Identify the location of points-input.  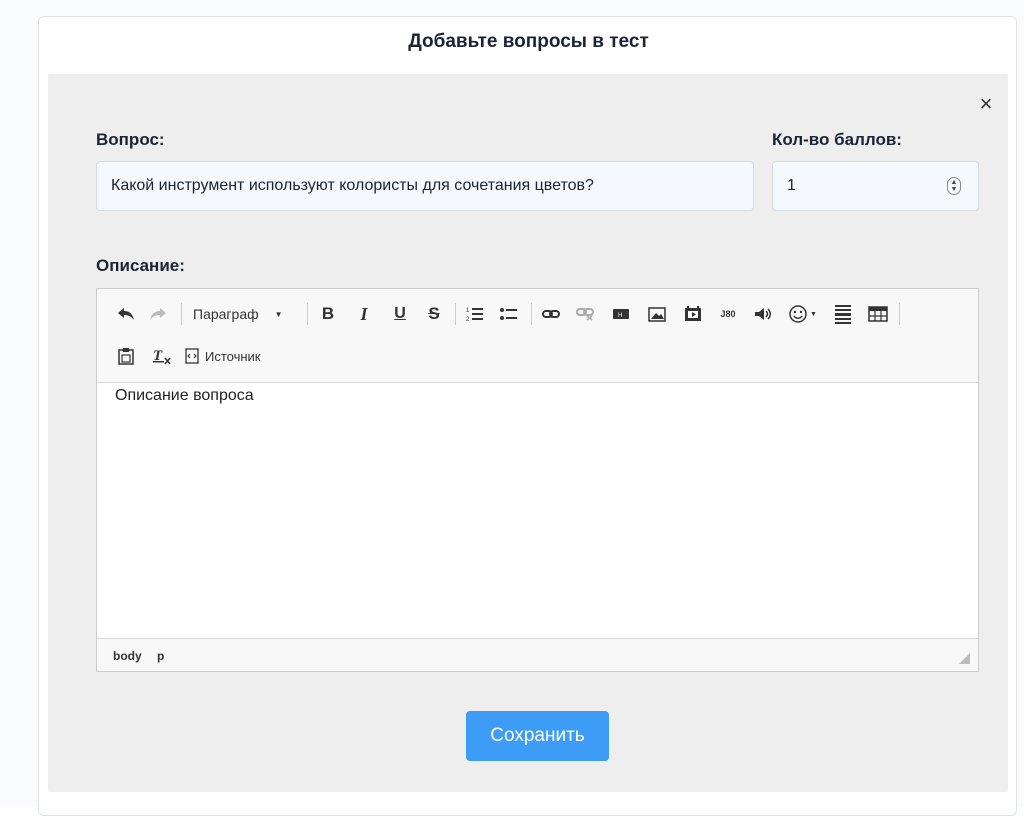
(862, 186).